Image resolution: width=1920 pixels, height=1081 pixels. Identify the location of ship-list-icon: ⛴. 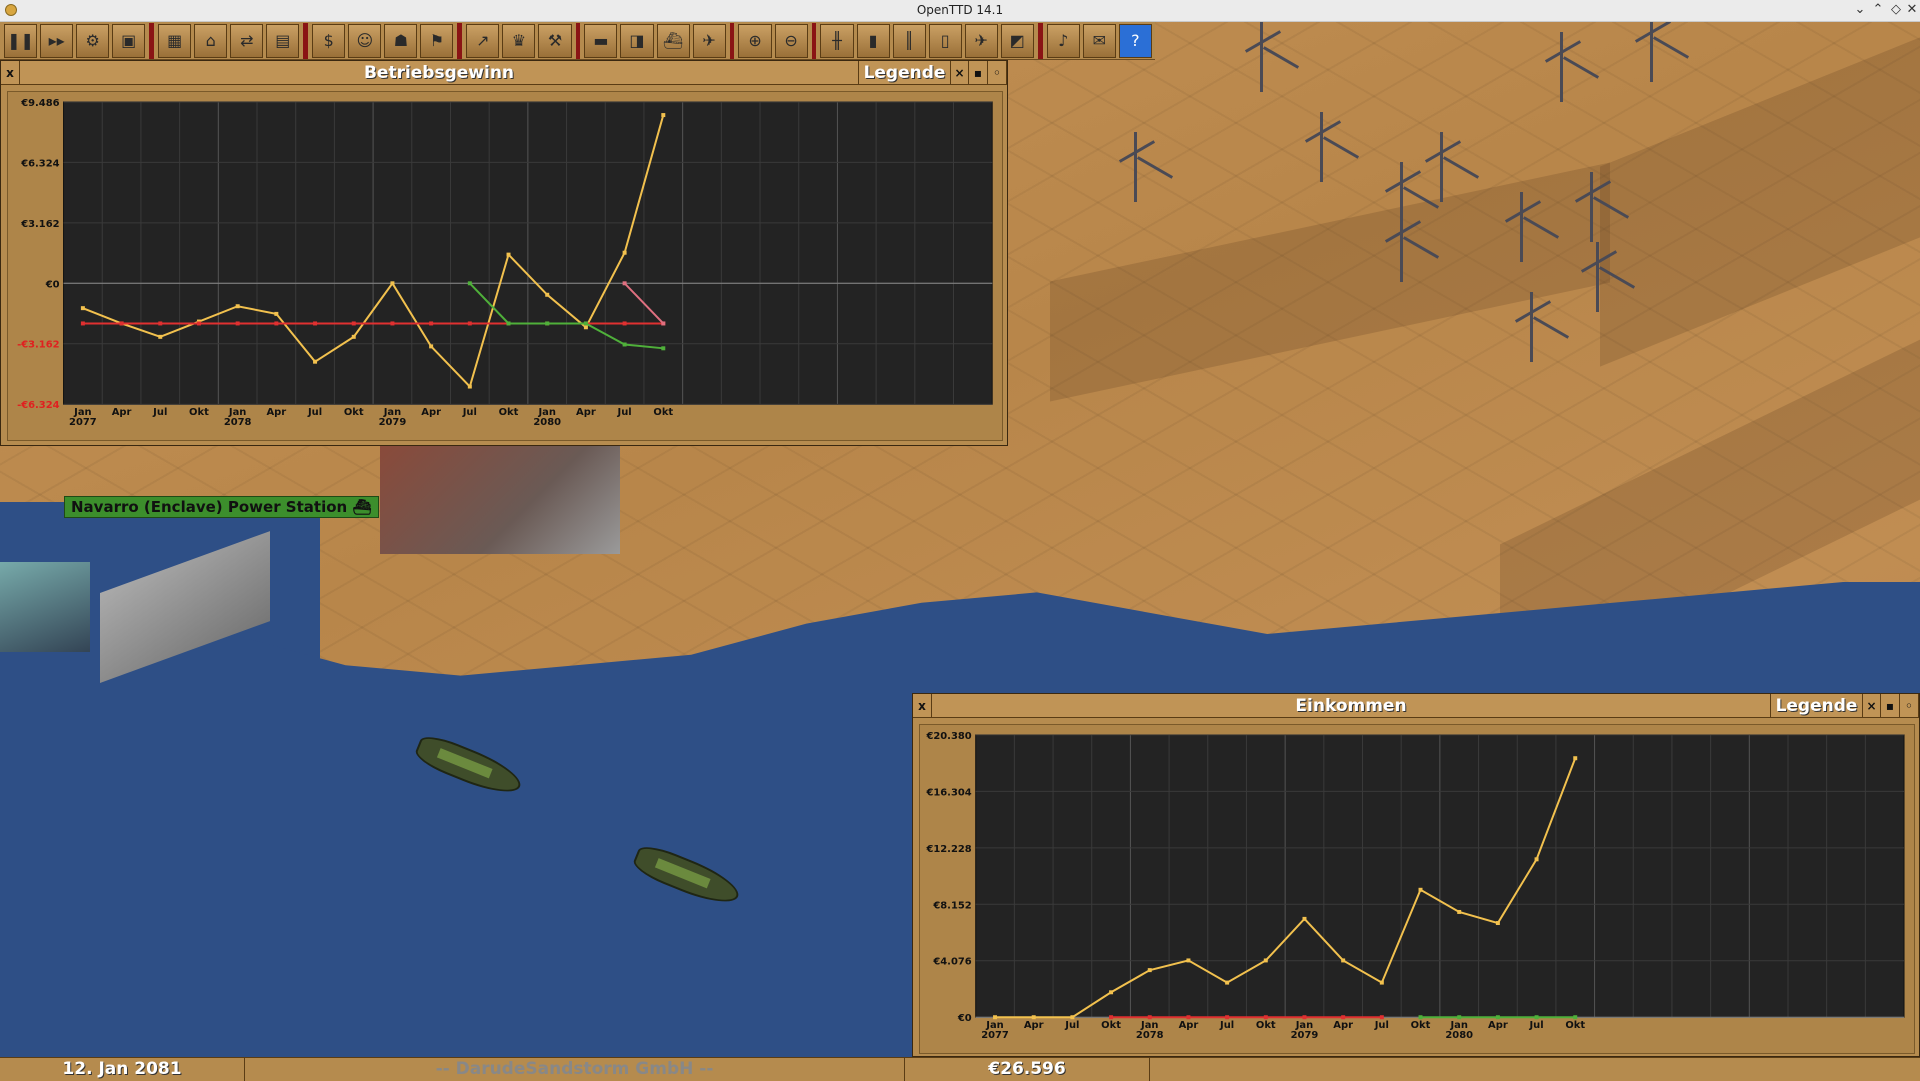
(673, 40).